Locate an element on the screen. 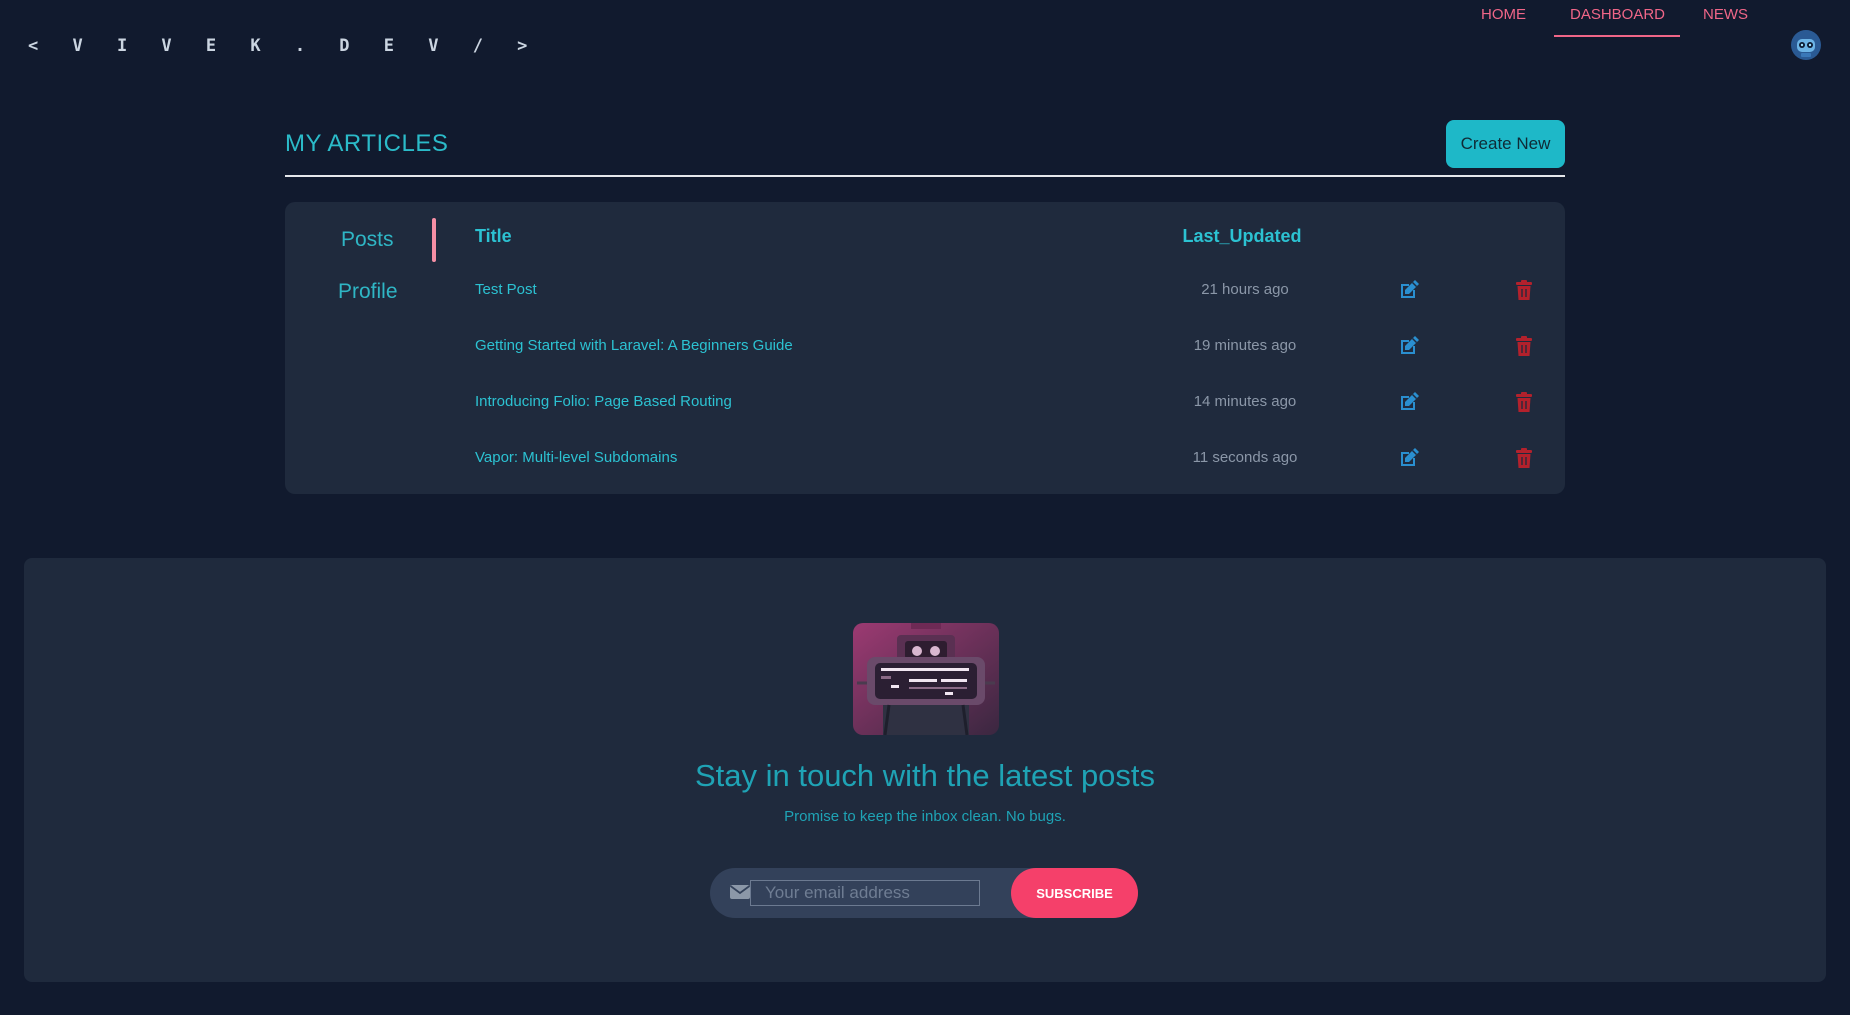  robot-avatar-icon is located at coordinates (1806, 45).